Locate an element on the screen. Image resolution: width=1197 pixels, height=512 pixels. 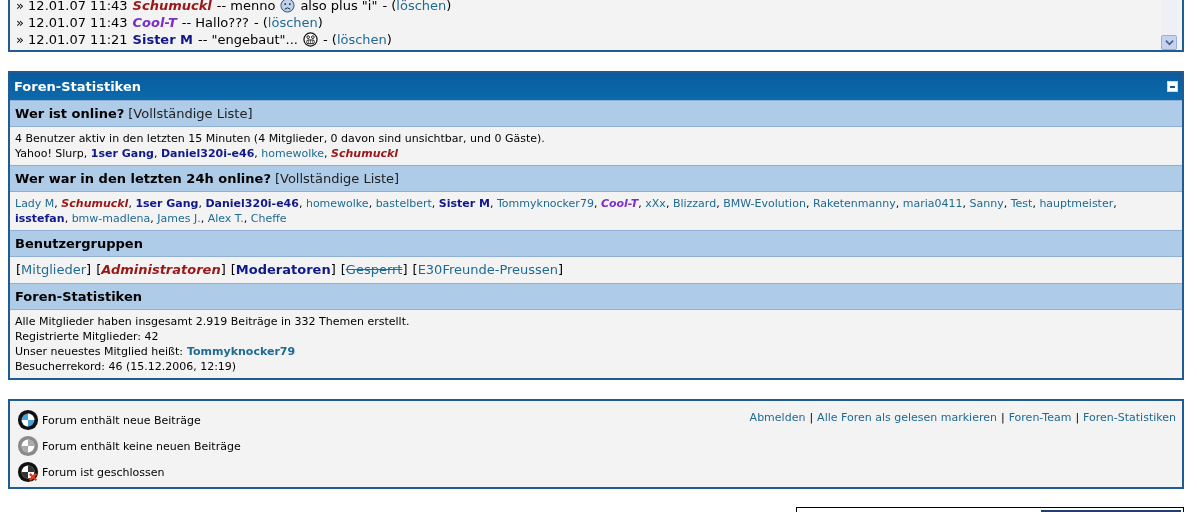
legend-label: Forum ist geschlossen is located at coordinates (103, 472).